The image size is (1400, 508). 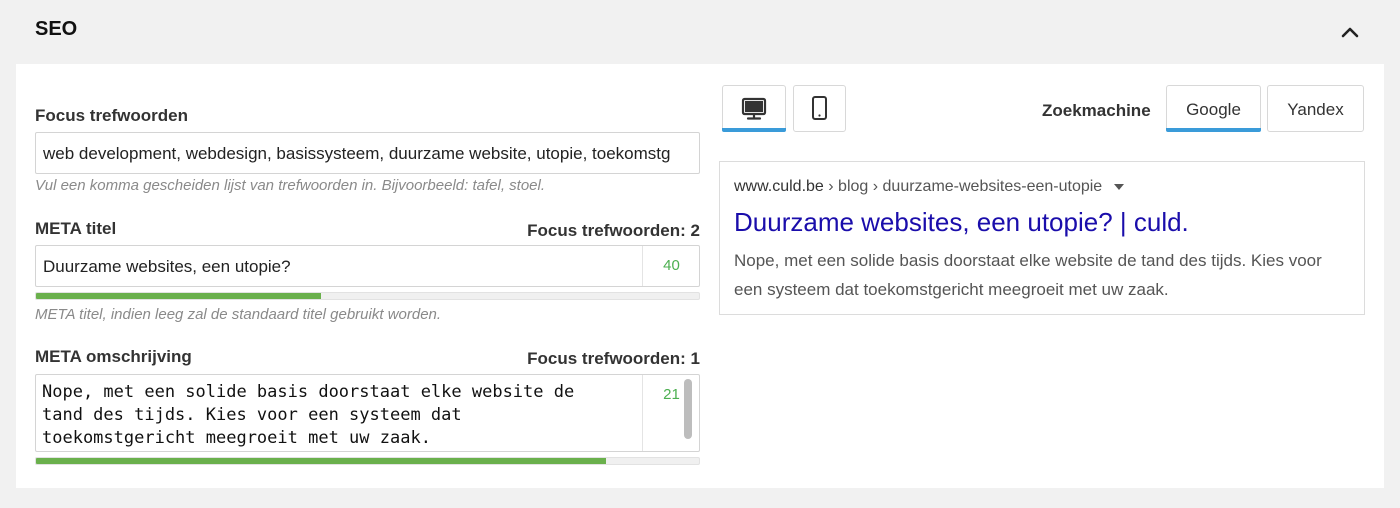 What do you see at coordinates (321, 461) in the screenshot?
I see `meta-description-progress-fill` at bounding box center [321, 461].